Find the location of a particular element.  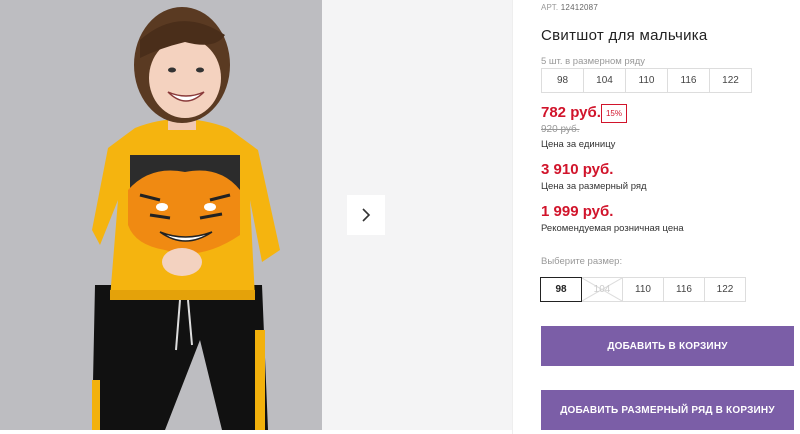

rrp-price: 1 999 руб. is located at coordinates (577, 211).